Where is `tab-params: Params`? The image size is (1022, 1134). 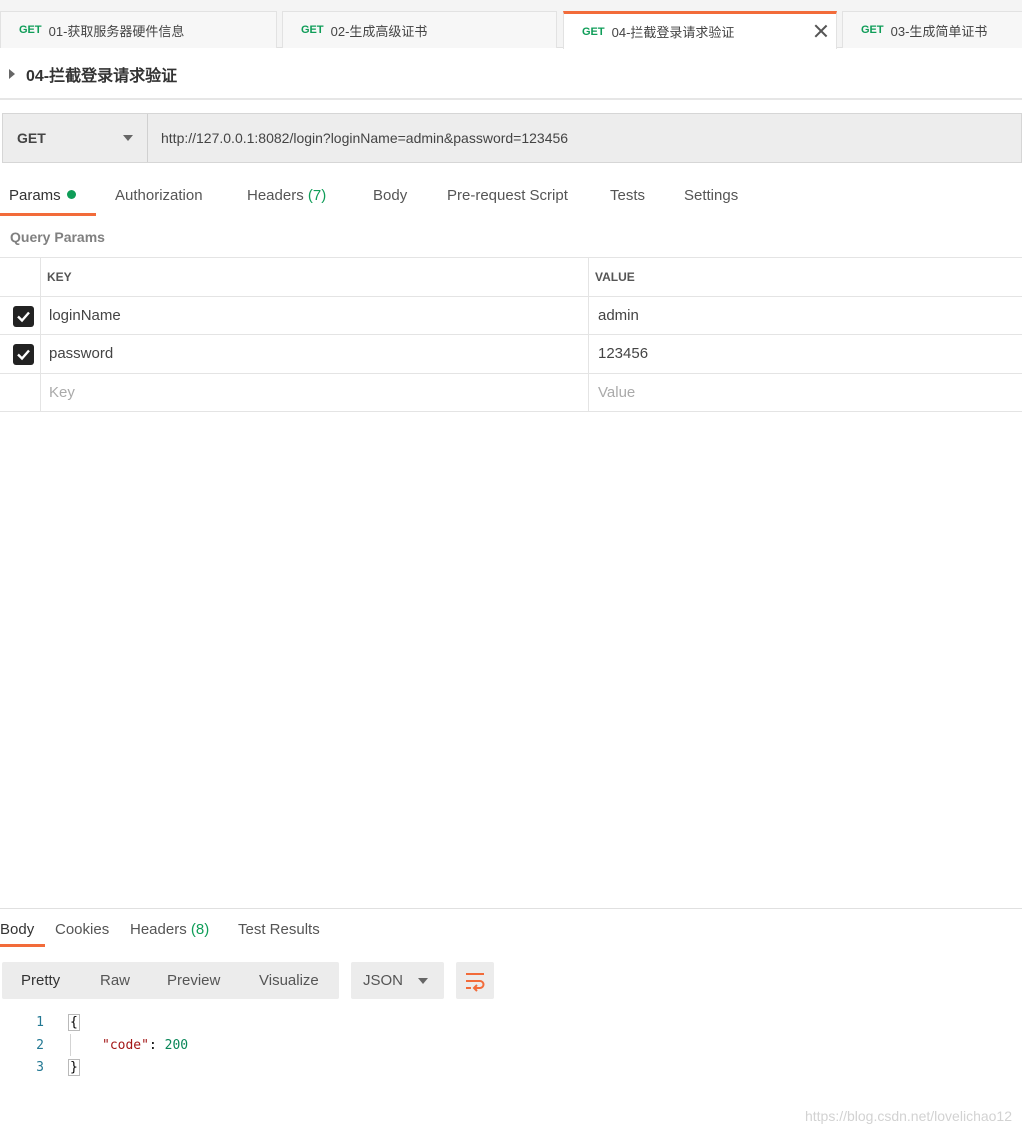
tab-params: Params is located at coordinates (42, 195).